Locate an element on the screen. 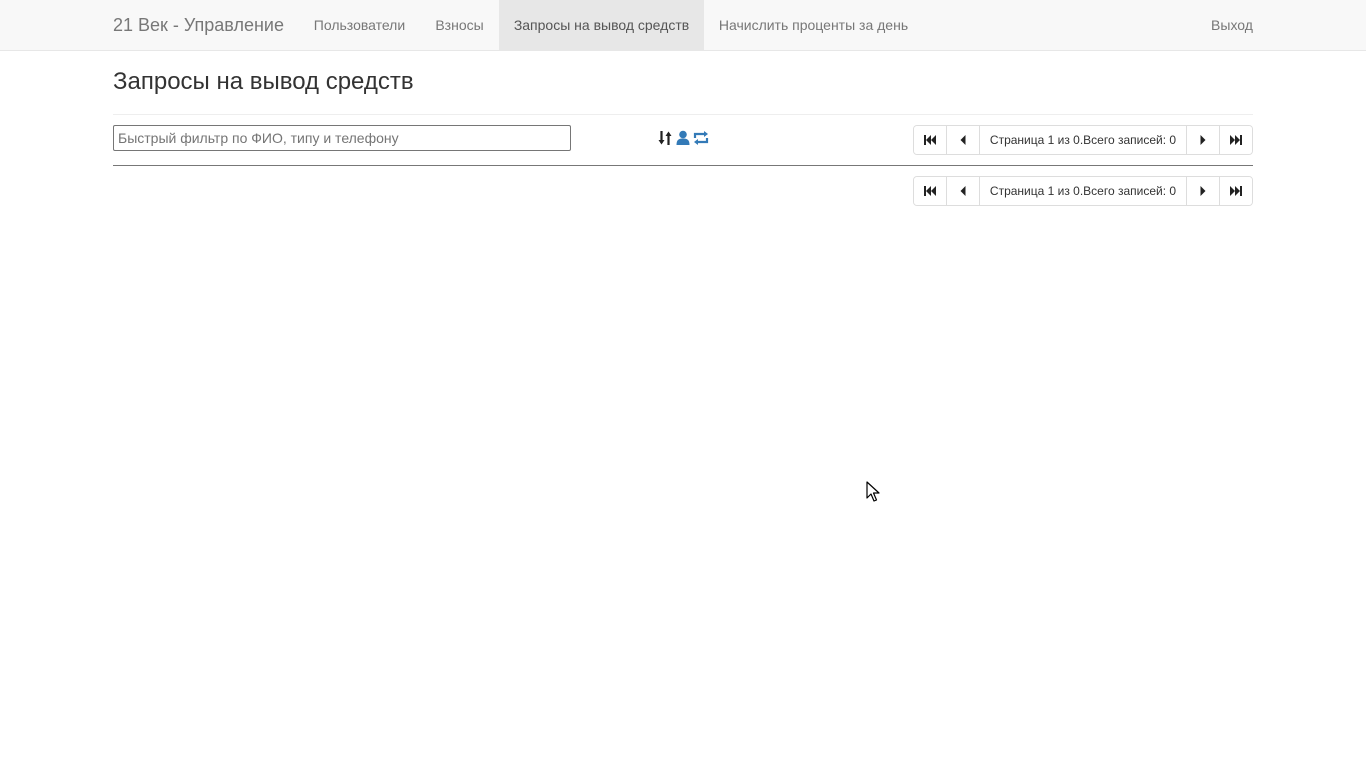 The image size is (1366, 768). page-title: Запросы на вывод средств is located at coordinates (263, 81).